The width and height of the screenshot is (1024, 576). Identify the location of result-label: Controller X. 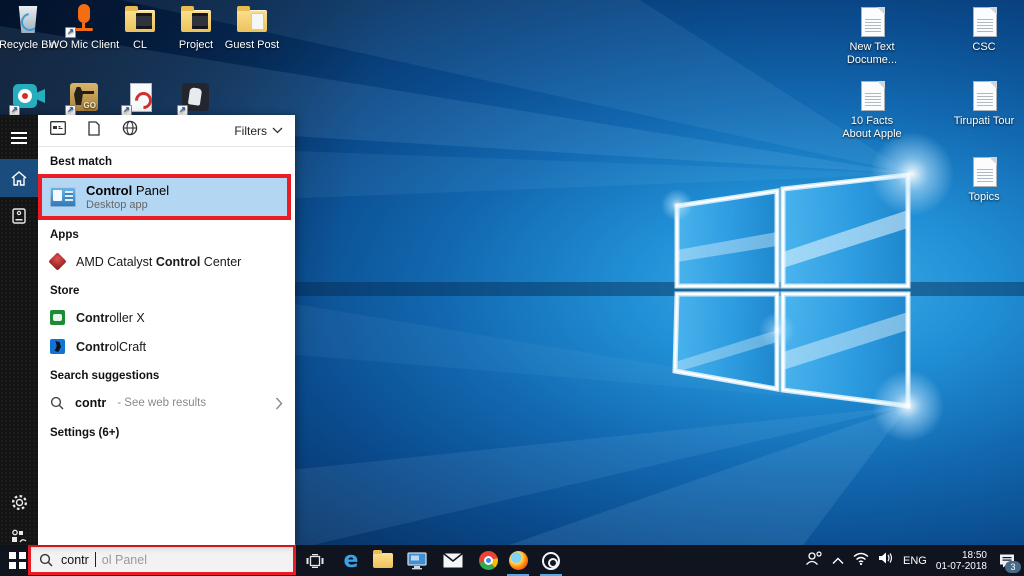
(110, 317).